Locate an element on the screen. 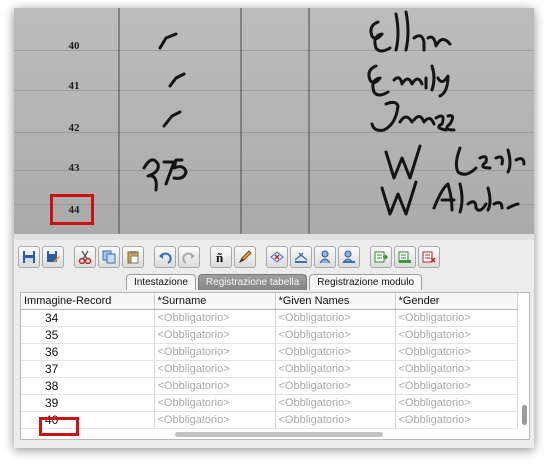 Image resolution: width=550 pixels, height=468 pixels. person-add-button is located at coordinates (349, 257).